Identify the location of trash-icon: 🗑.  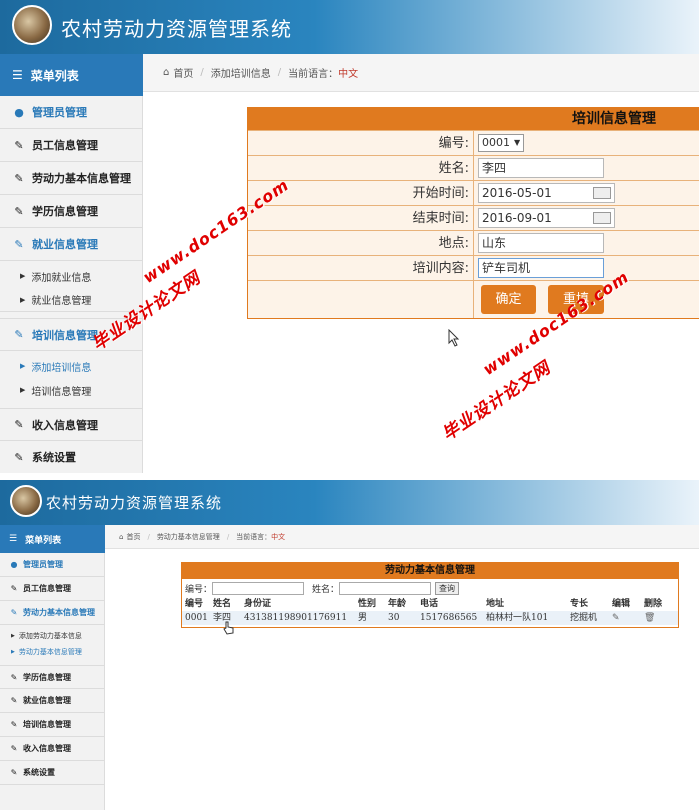
(659, 618).